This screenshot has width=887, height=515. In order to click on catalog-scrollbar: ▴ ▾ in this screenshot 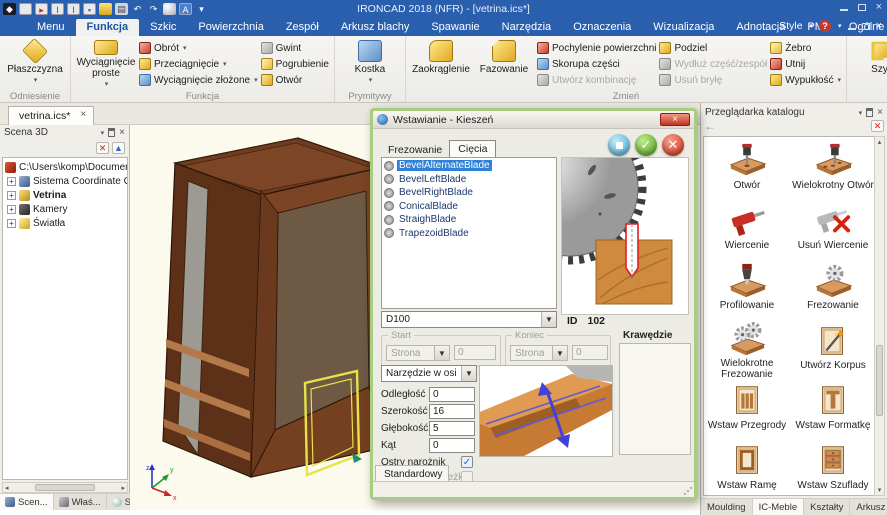, I will do `click(879, 316)`.